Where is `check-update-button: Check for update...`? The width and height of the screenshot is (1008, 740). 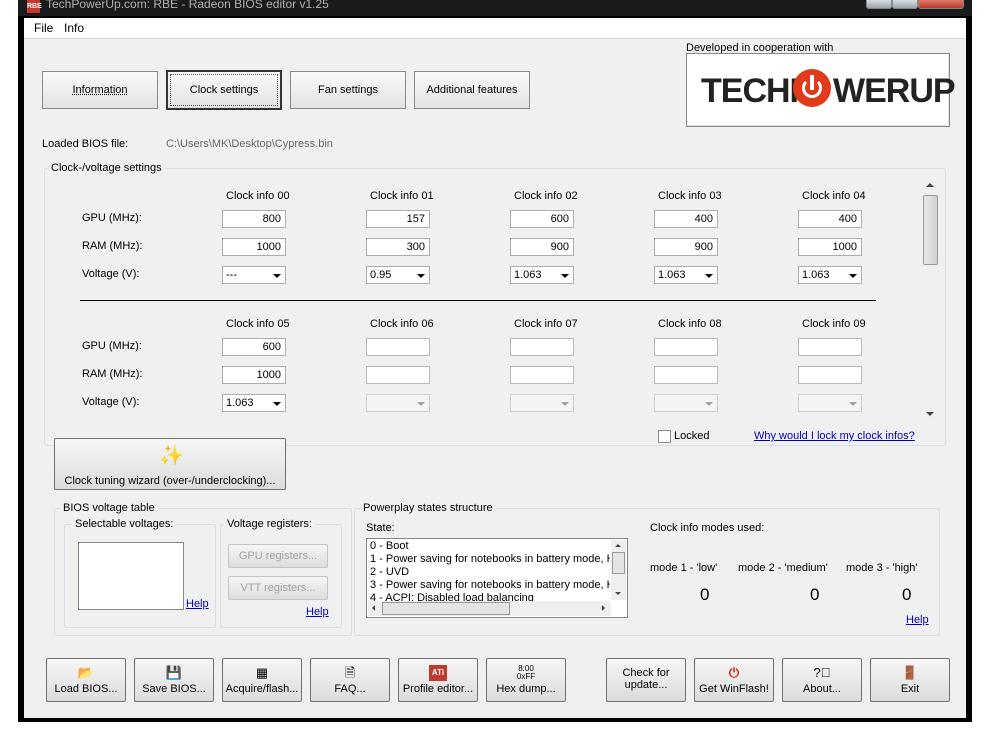 check-update-button: Check for update... is located at coordinates (646, 680).